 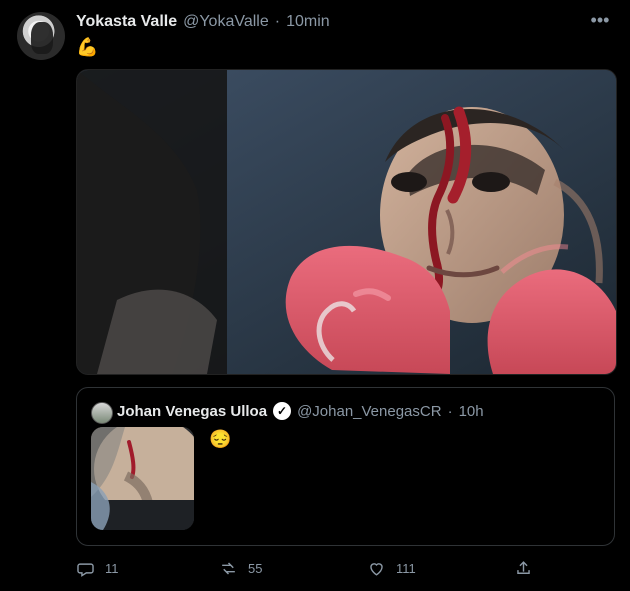 I want to click on retweet-count: 55, so click(x=255, y=568).